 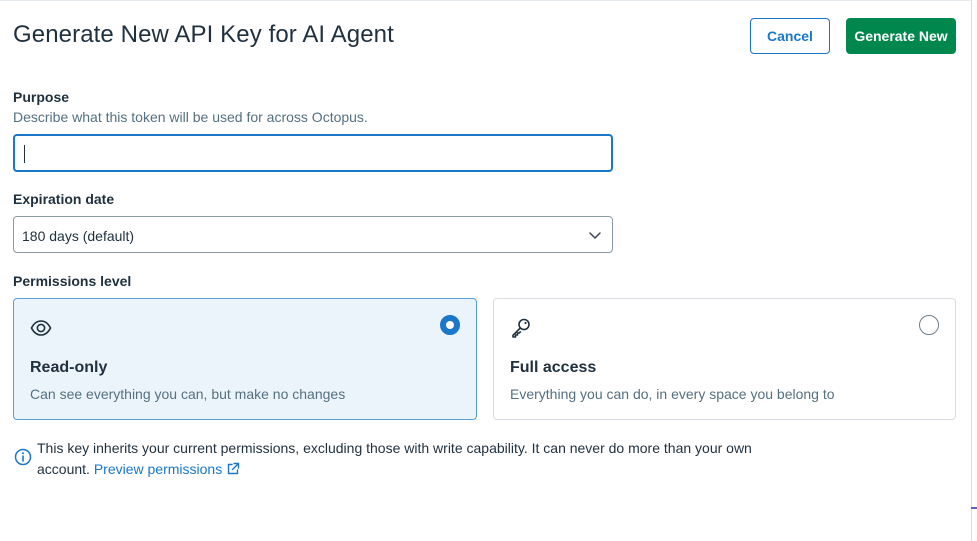 I want to click on key-icon, so click(x=521, y=328).